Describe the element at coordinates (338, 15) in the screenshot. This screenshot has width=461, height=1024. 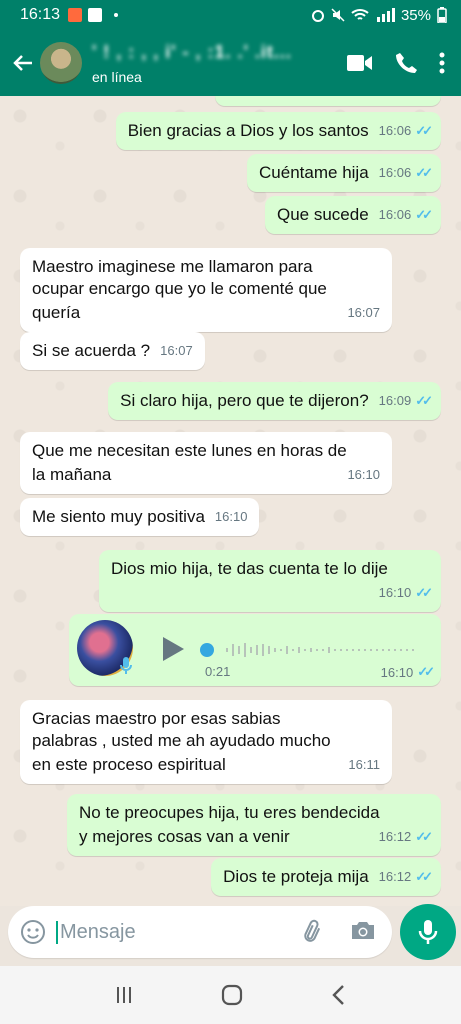
I see `mute-icon` at that location.